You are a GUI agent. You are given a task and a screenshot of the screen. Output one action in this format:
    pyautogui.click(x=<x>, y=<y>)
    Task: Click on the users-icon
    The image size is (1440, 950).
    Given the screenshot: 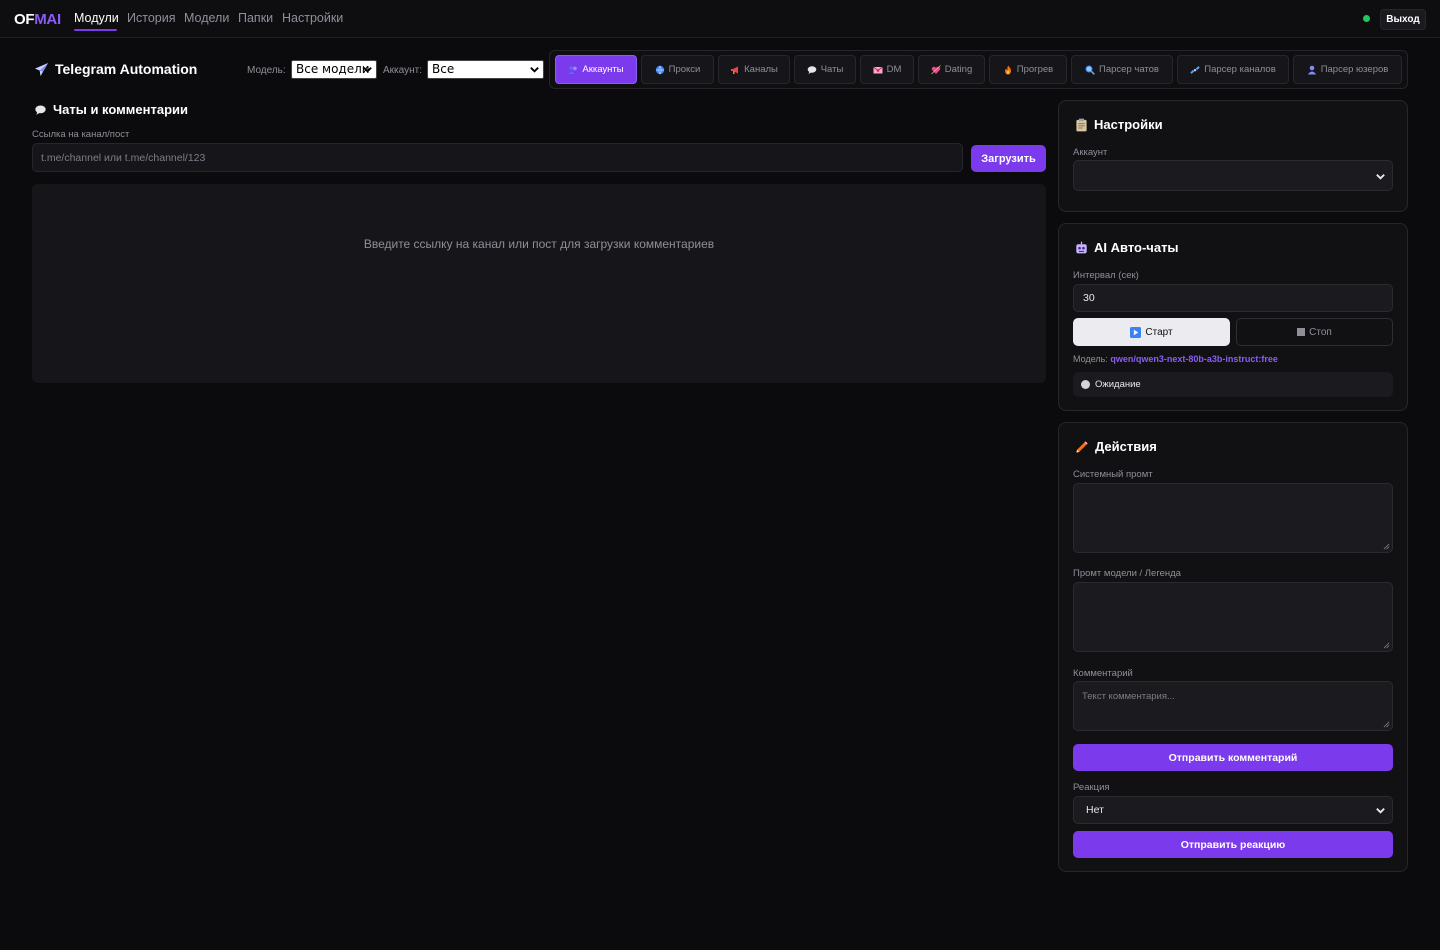 What is the action you would take?
    pyautogui.click(x=573, y=69)
    